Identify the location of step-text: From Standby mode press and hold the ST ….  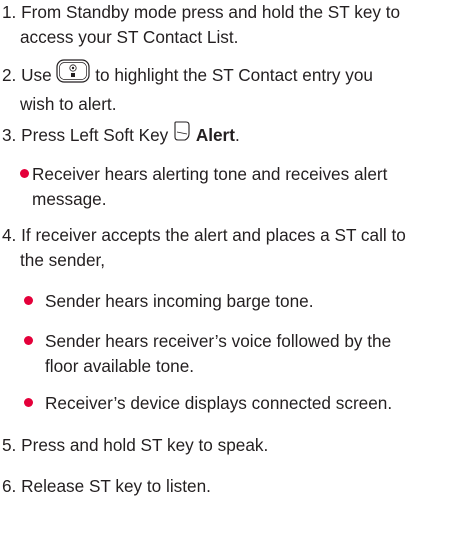
(211, 12).